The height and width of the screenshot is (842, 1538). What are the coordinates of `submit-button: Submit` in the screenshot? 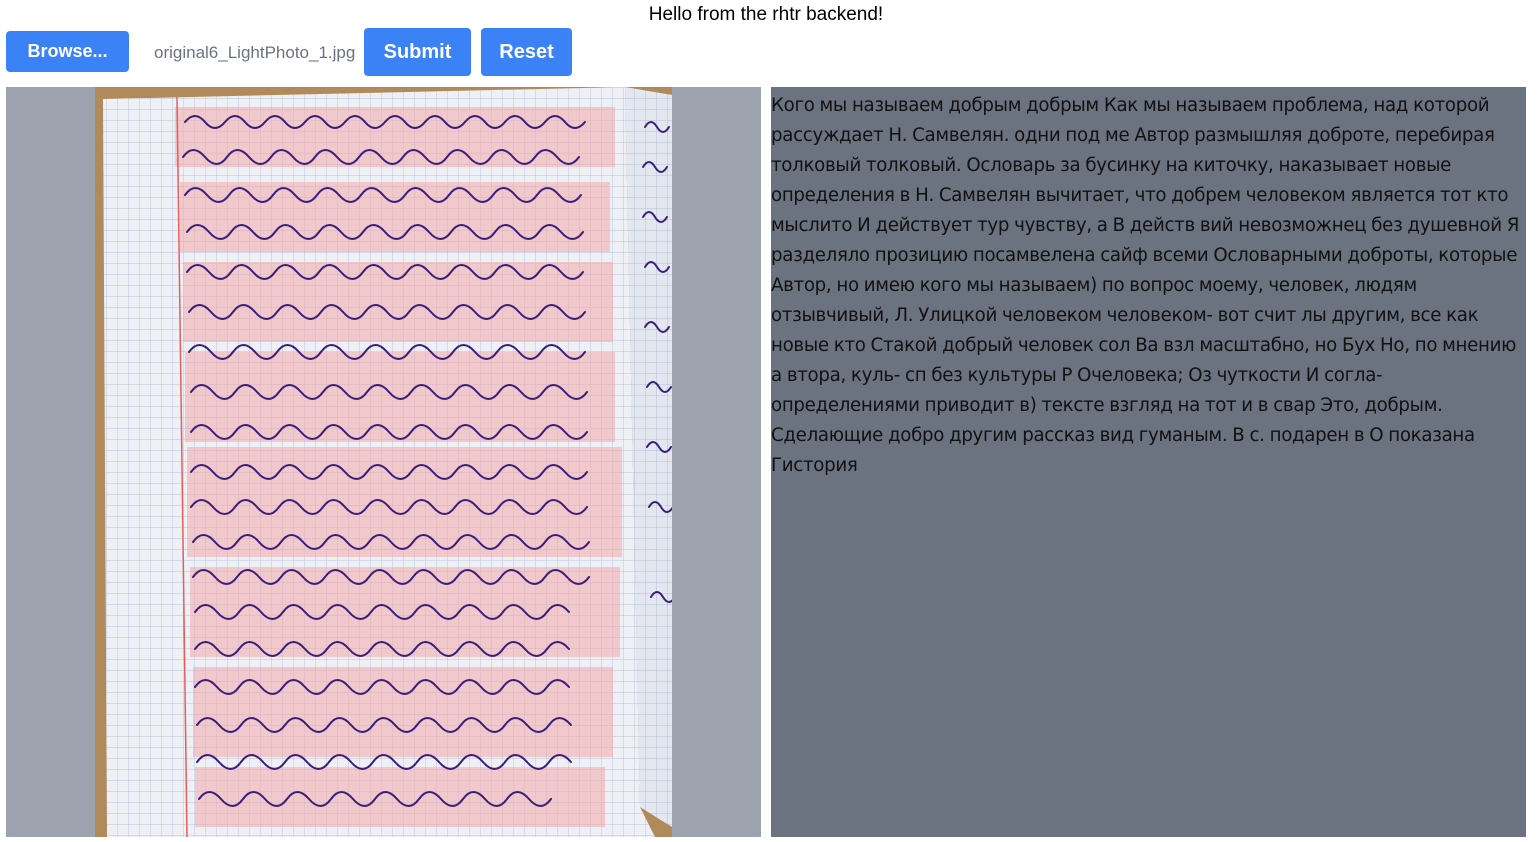 It's located at (417, 52).